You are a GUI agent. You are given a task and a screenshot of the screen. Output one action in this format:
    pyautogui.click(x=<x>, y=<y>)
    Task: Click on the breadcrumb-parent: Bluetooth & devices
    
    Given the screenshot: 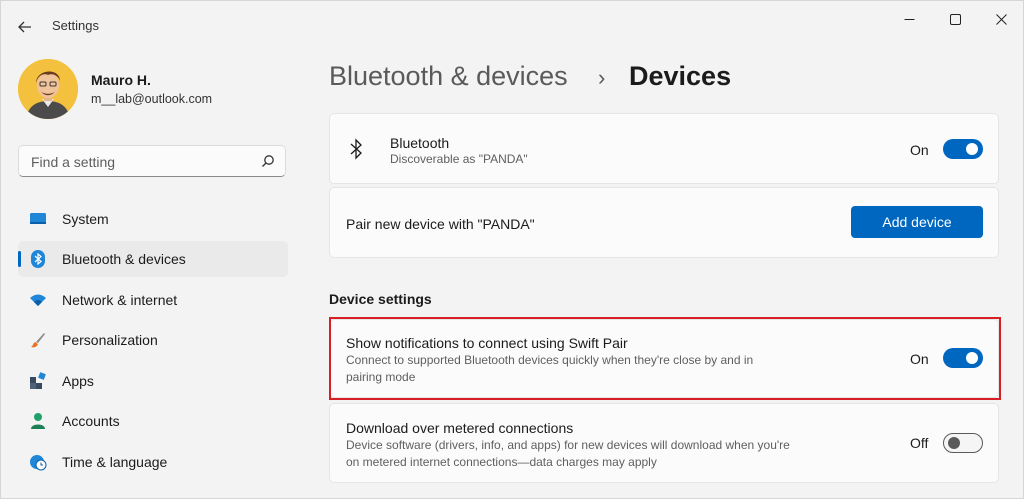 What is the action you would take?
    pyautogui.click(x=448, y=76)
    